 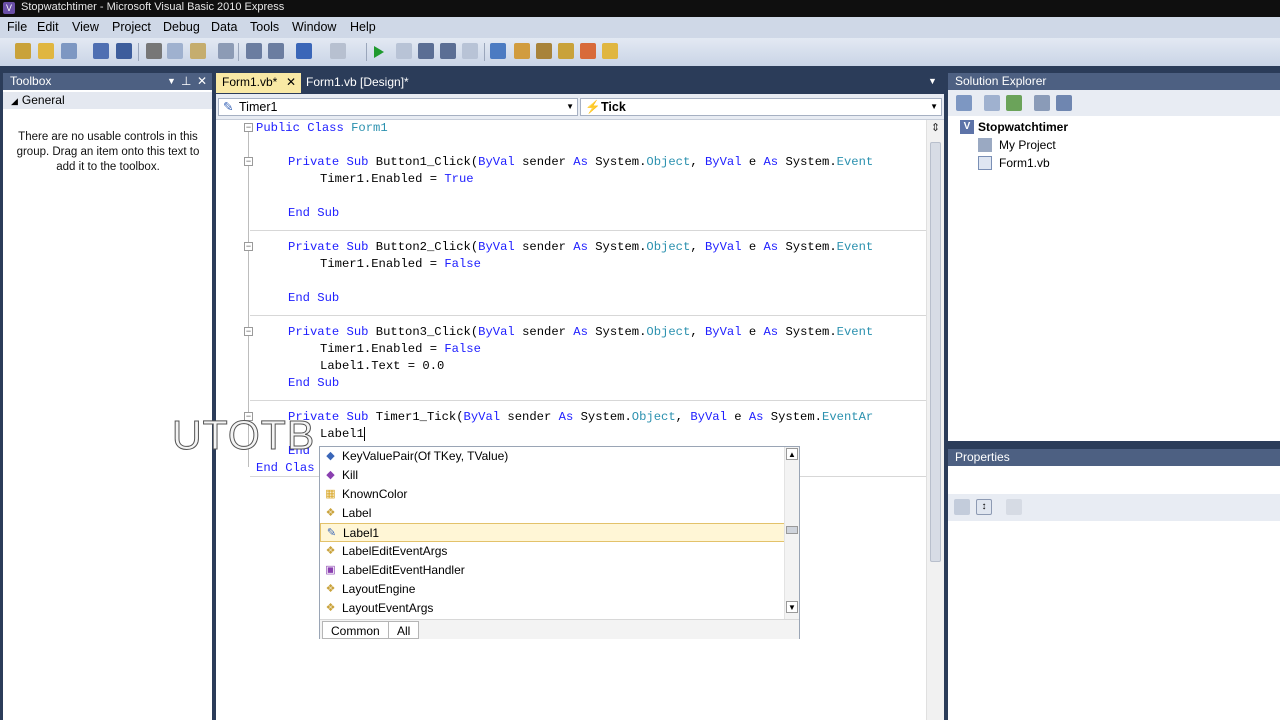 I want to click on menu-debug: Debug, so click(x=181, y=27).